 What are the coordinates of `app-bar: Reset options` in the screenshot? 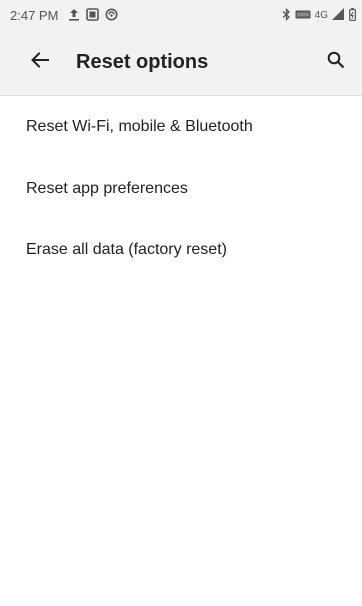 It's located at (181, 63).